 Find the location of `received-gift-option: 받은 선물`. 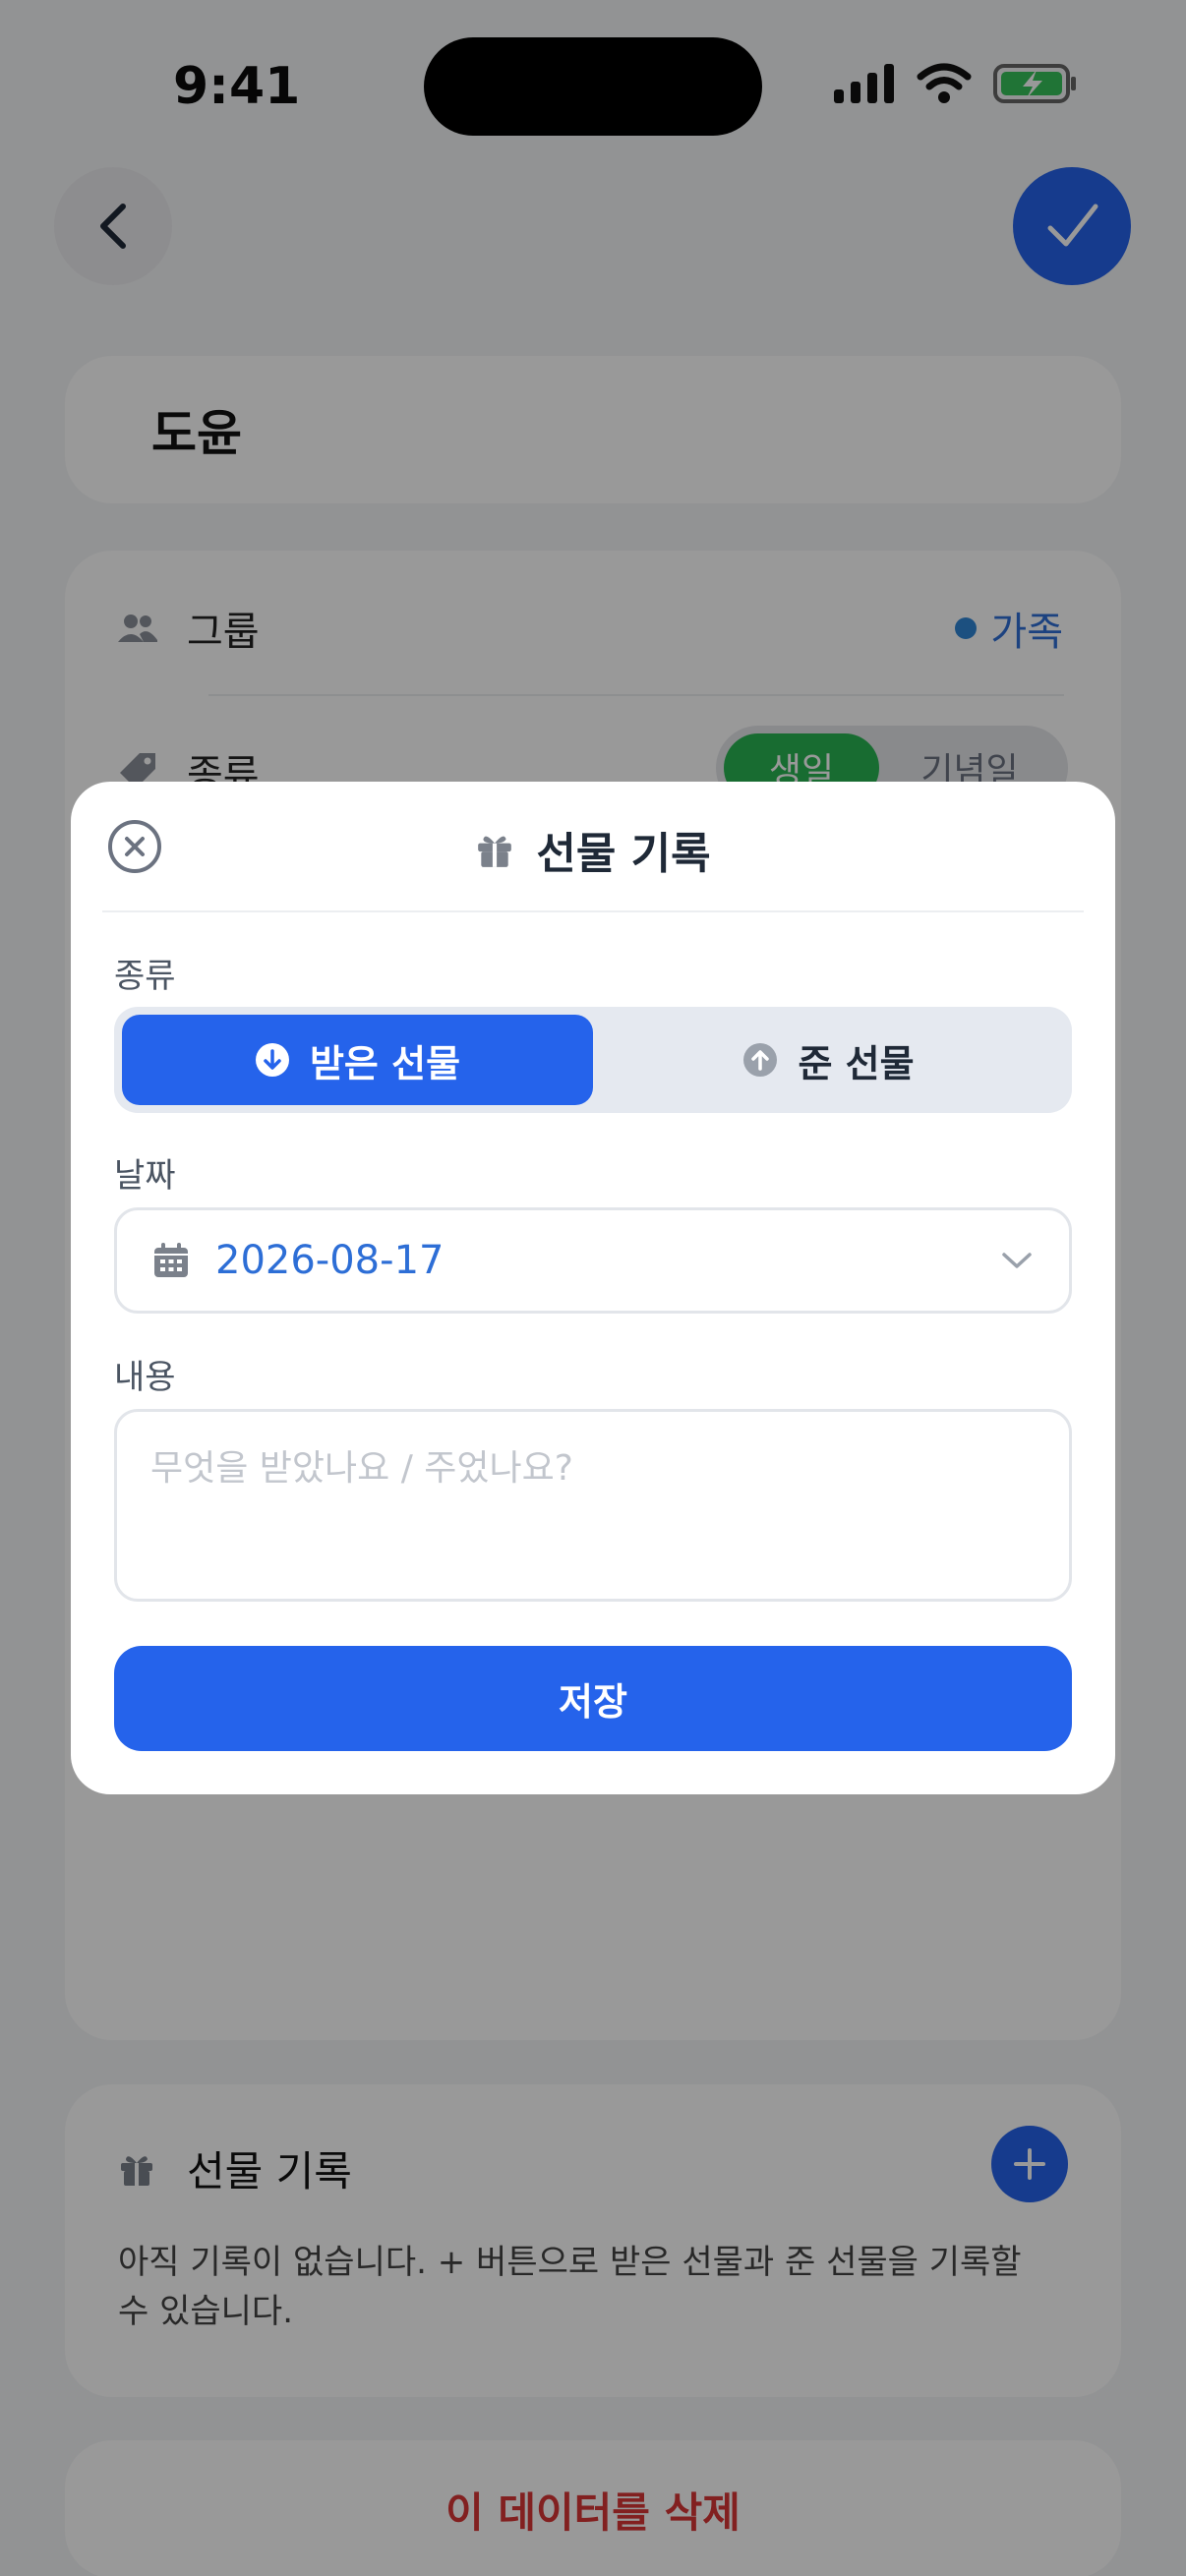

received-gift-option: 받은 선물 is located at coordinates (357, 1060).